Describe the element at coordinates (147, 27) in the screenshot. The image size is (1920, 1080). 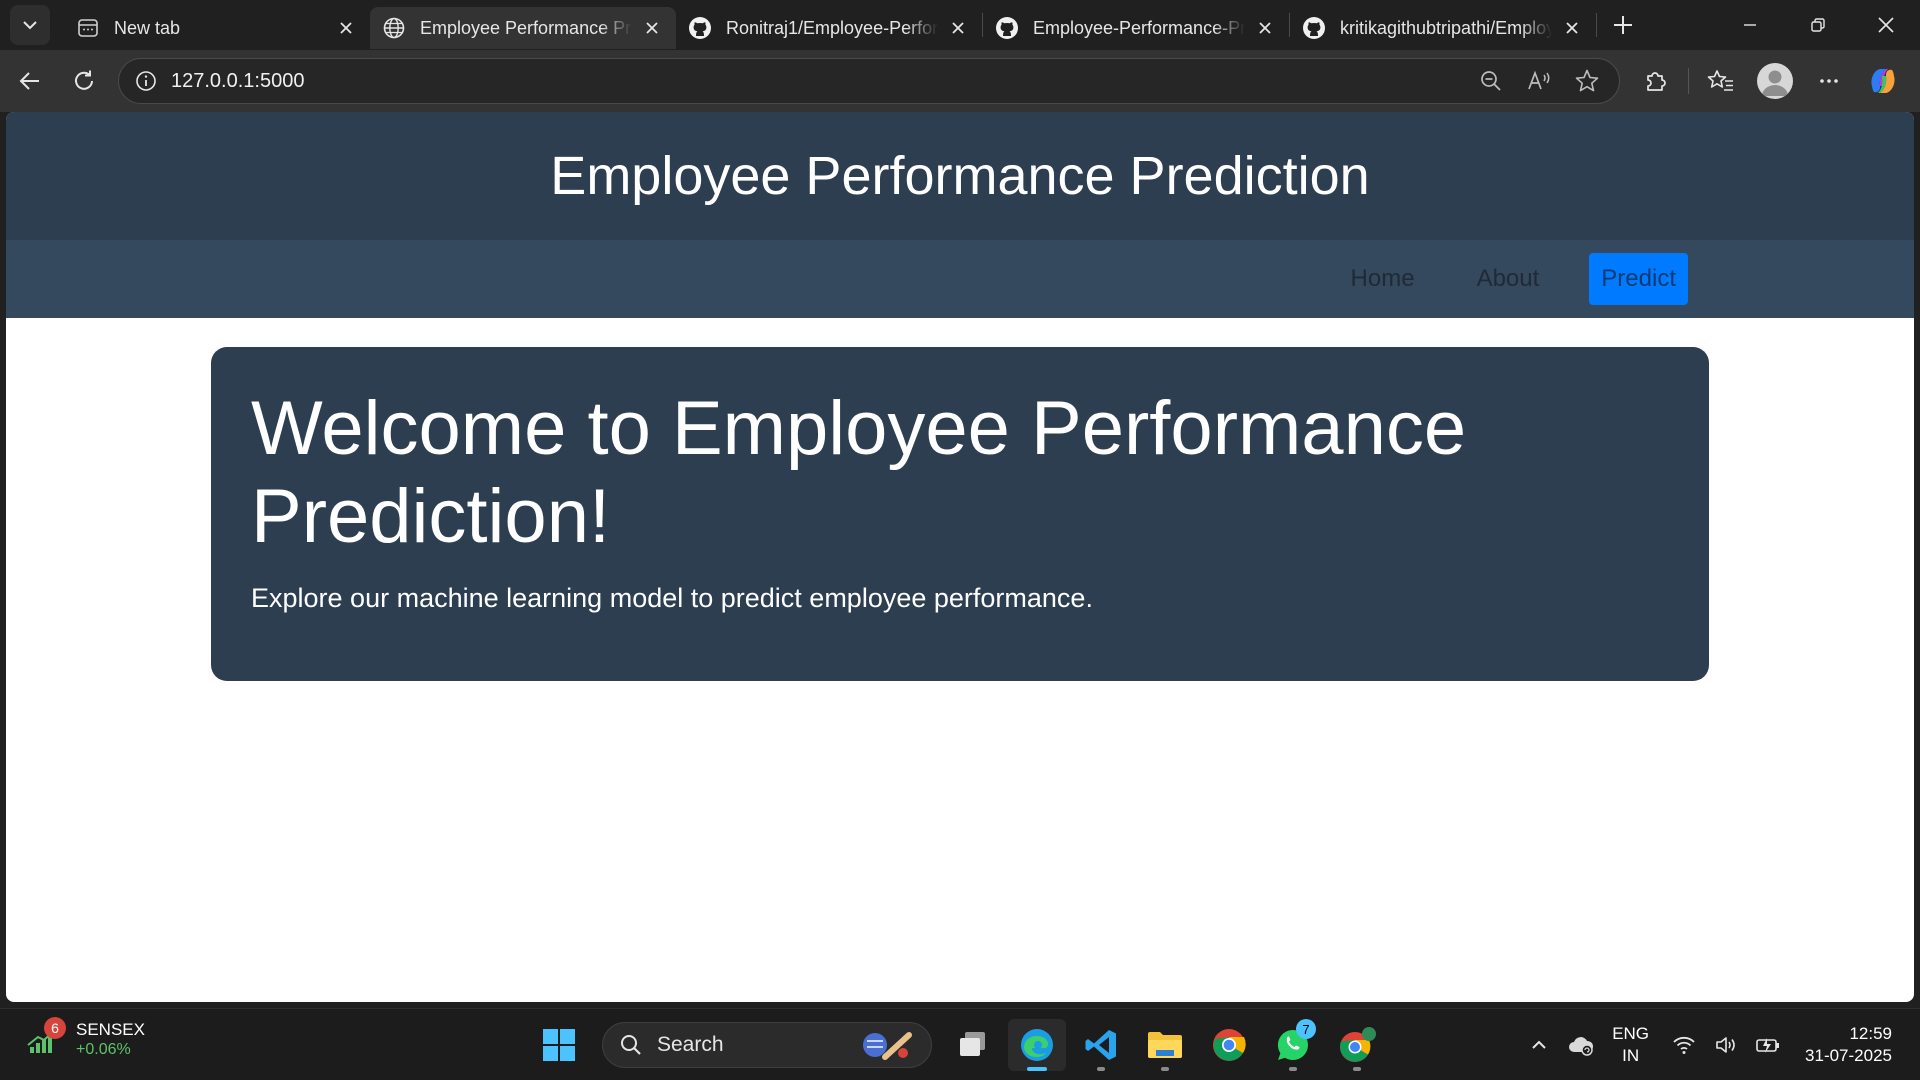
I see `tab-title: New tab` at that location.